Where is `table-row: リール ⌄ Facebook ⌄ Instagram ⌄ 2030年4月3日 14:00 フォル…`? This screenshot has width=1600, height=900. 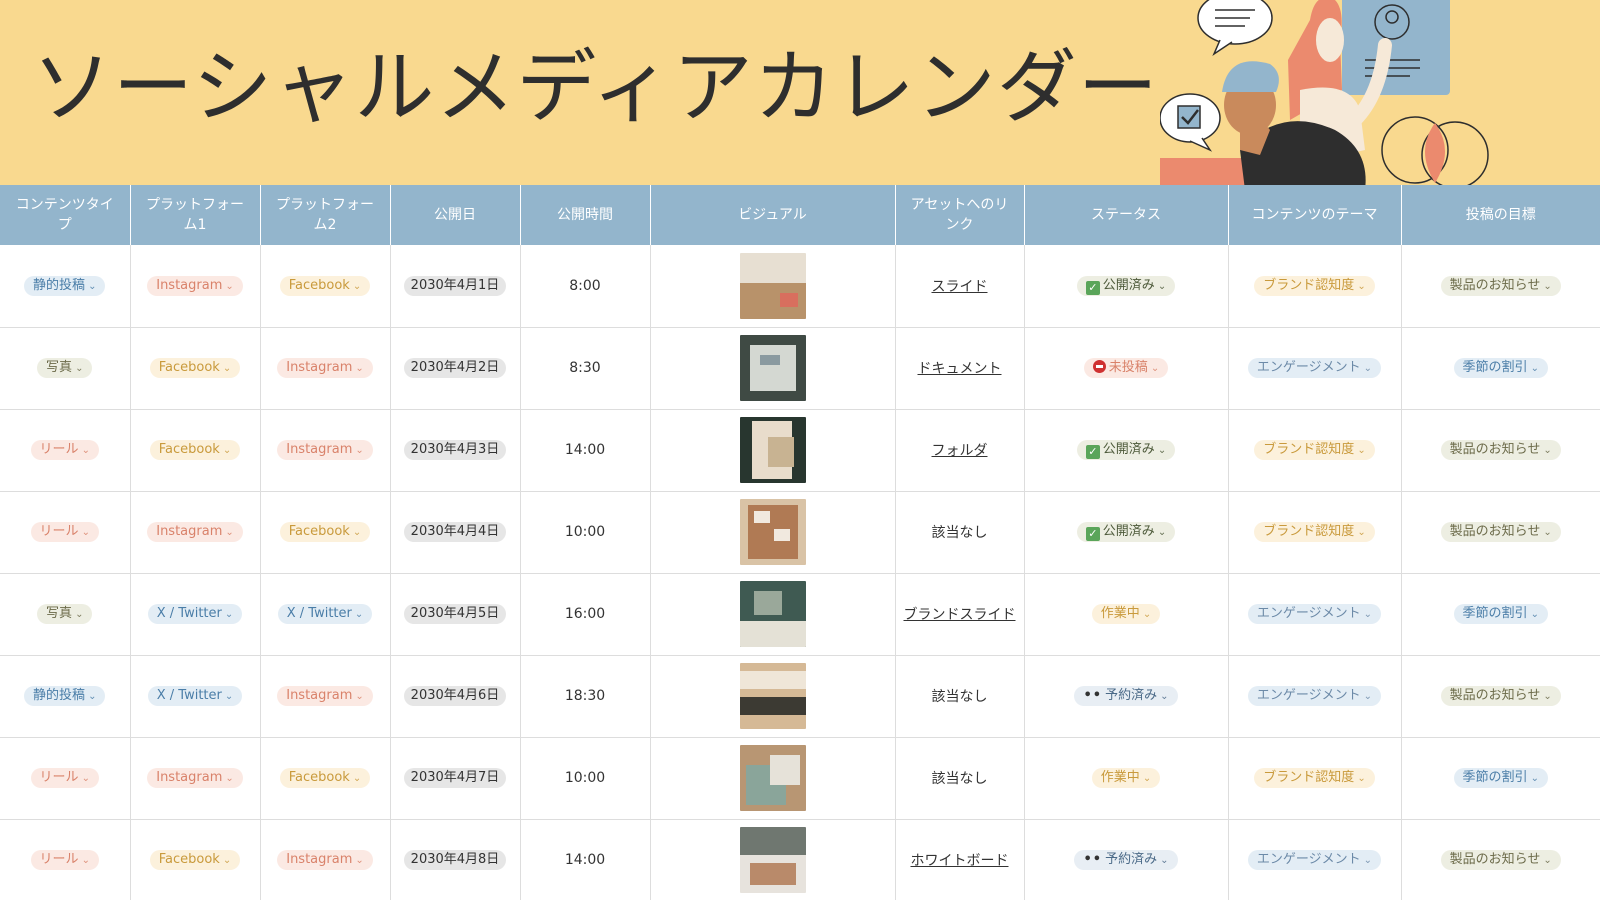
table-row: リール ⌄ Facebook ⌄ Instagram ⌄ 2030年4月3日 14:00 フォル… is located at coordinates (800, 450).